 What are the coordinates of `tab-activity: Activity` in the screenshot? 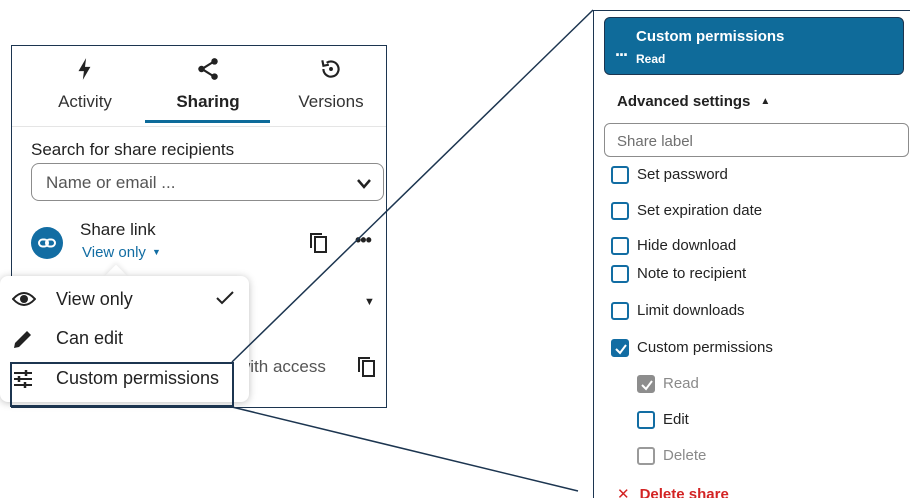 It's located at (85, 84).